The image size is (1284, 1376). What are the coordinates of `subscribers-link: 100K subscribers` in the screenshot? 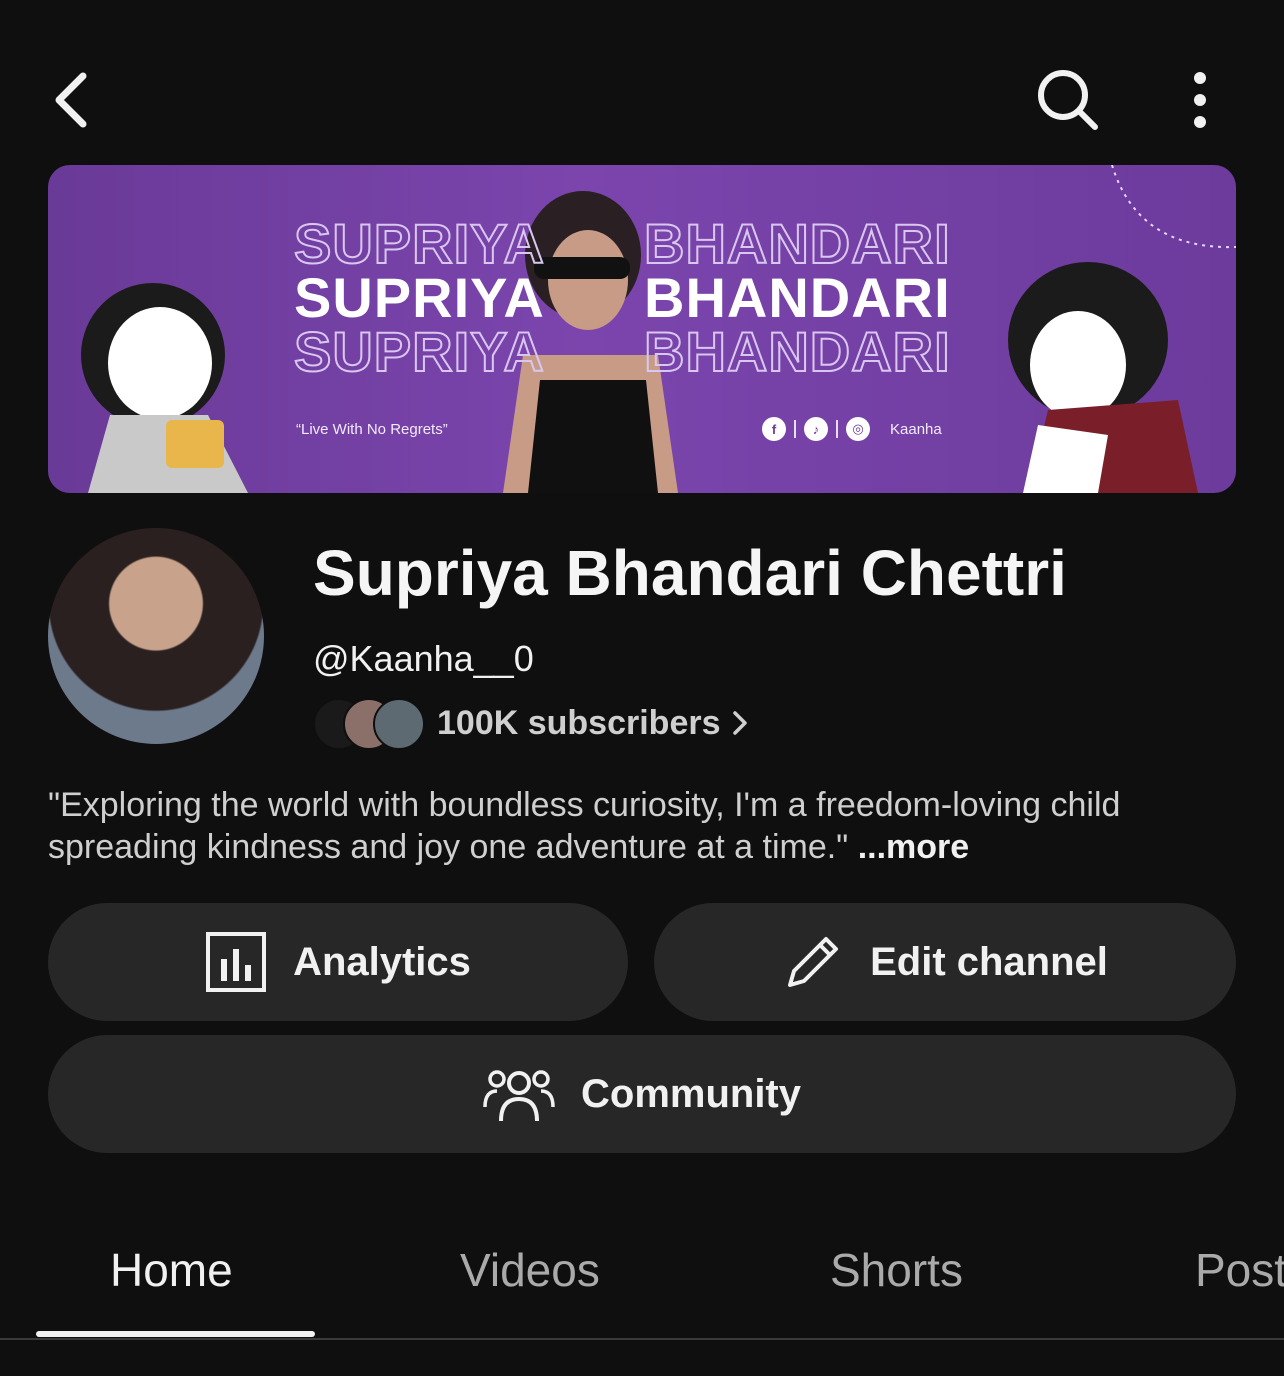 It's located at (531, 724).